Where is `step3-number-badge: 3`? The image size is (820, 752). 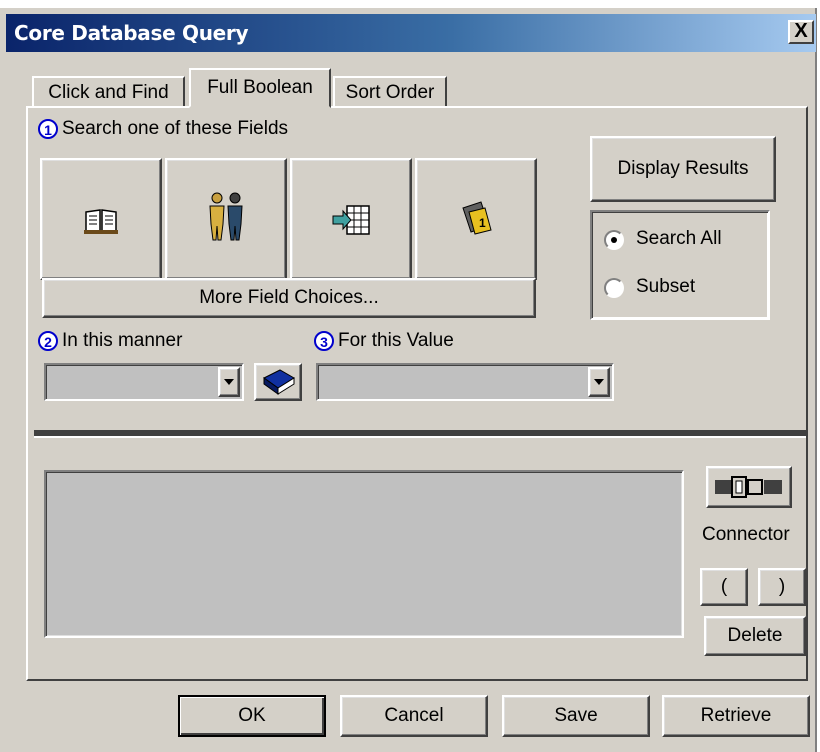
step3-number-badge: 3 is located at coordinates (324, 340).